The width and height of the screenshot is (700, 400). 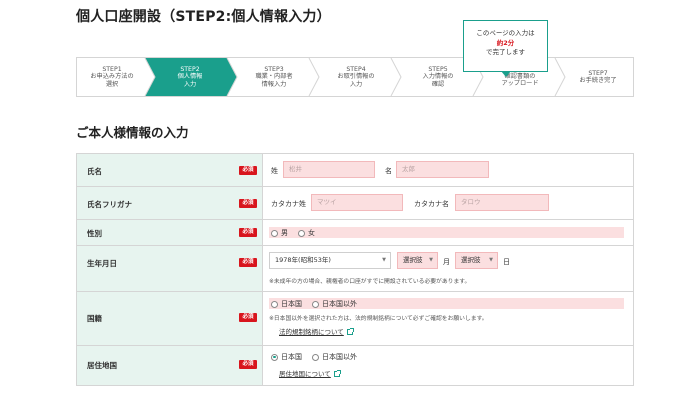 I want to click on residence-japan-radio, so click(x=274, y=357).